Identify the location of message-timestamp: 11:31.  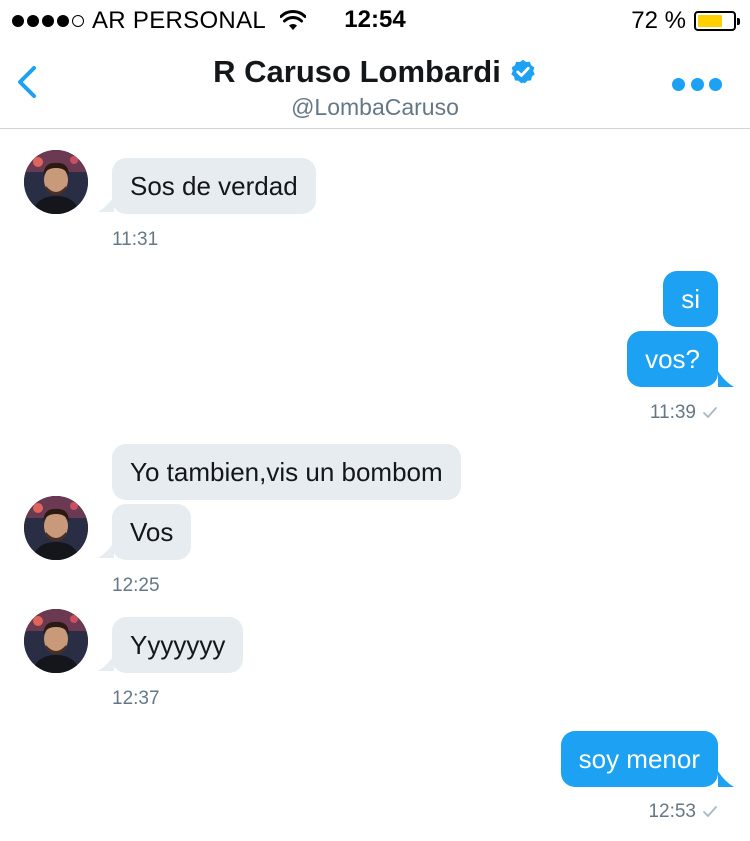
(135, 239).